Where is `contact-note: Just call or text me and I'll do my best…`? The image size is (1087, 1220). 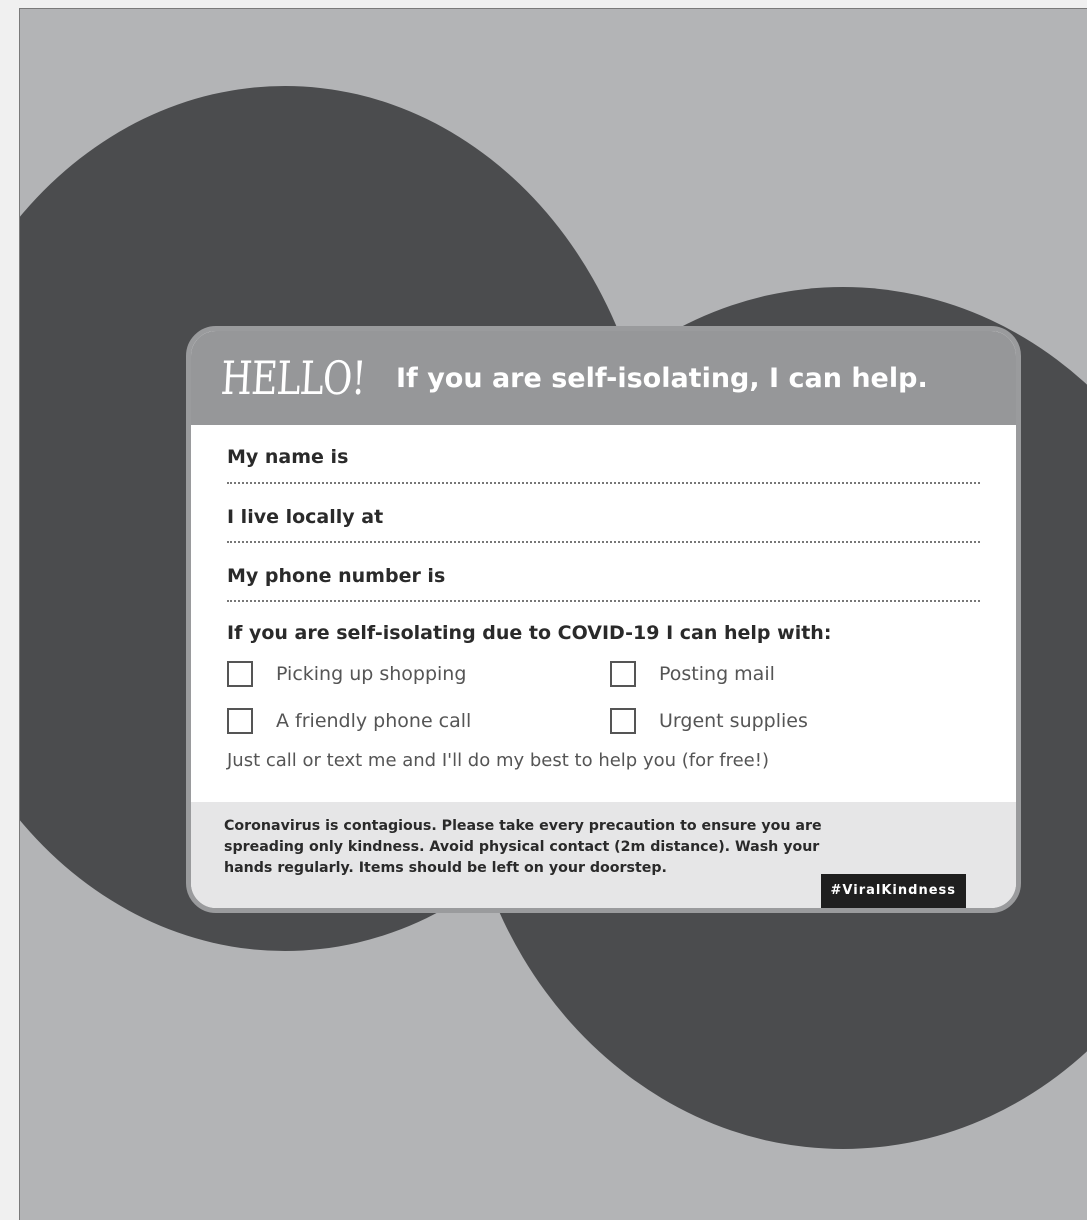 contact-note: Just call or text me and I'll do my best… is located at coordinates (498, 760).